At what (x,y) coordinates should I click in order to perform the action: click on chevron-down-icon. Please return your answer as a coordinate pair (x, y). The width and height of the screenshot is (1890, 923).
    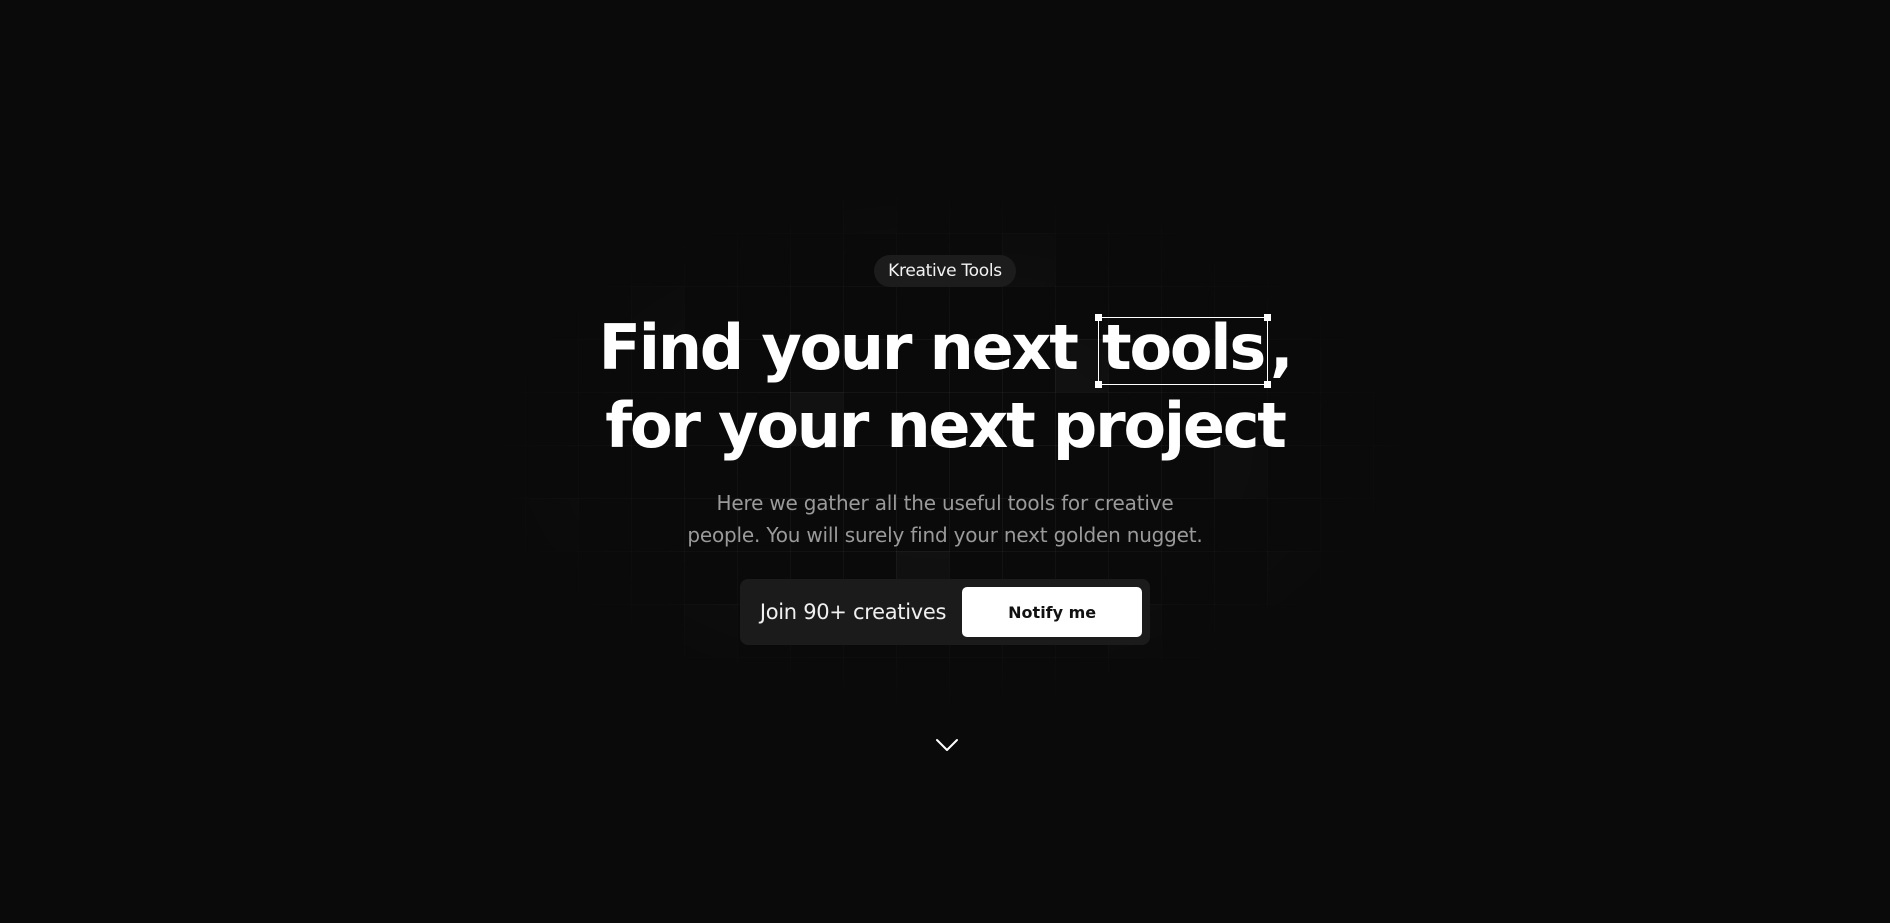
    Looking at the image, I should click on (947, 745).